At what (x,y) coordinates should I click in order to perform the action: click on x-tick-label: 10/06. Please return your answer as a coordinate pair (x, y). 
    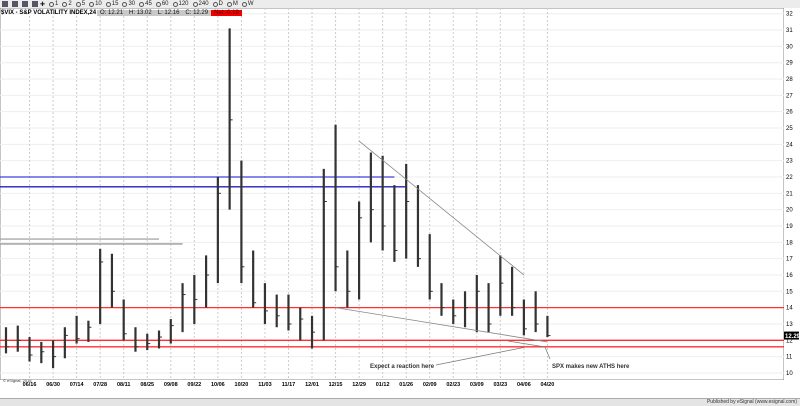
    Looking at the image, I should click on (218, 385).